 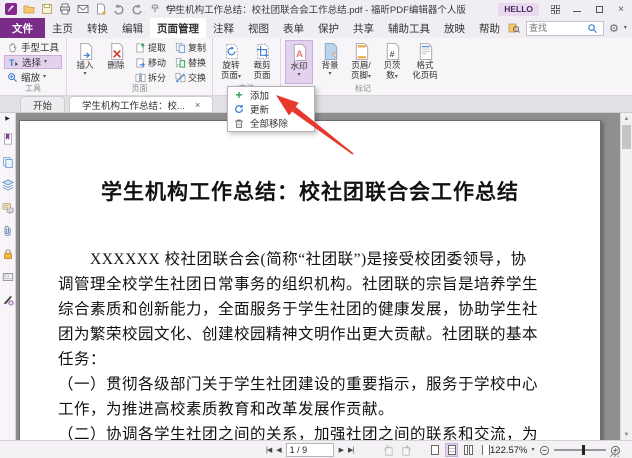 What do you see at coordinates (8, 254) in the screenshot?
I see `security-lock-icon` at bounding box center [8, 254].